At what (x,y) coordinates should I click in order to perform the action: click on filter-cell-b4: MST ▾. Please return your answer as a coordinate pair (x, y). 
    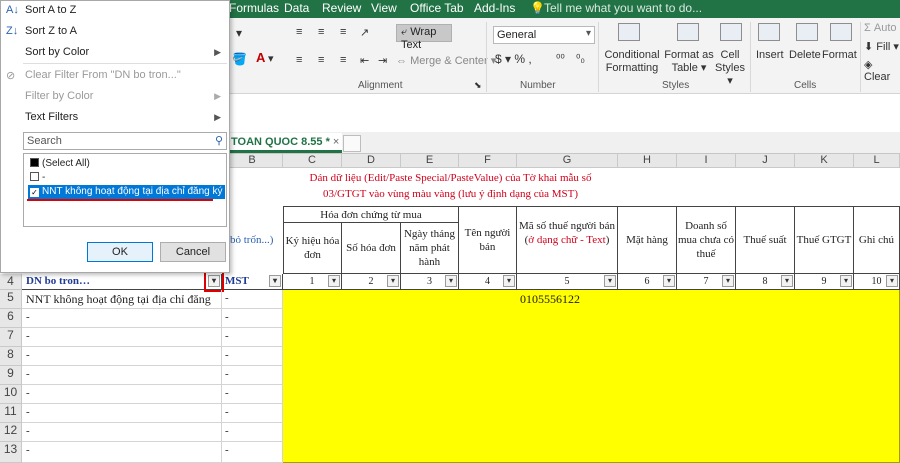
    Looking at the image, I should click on (252, 282).